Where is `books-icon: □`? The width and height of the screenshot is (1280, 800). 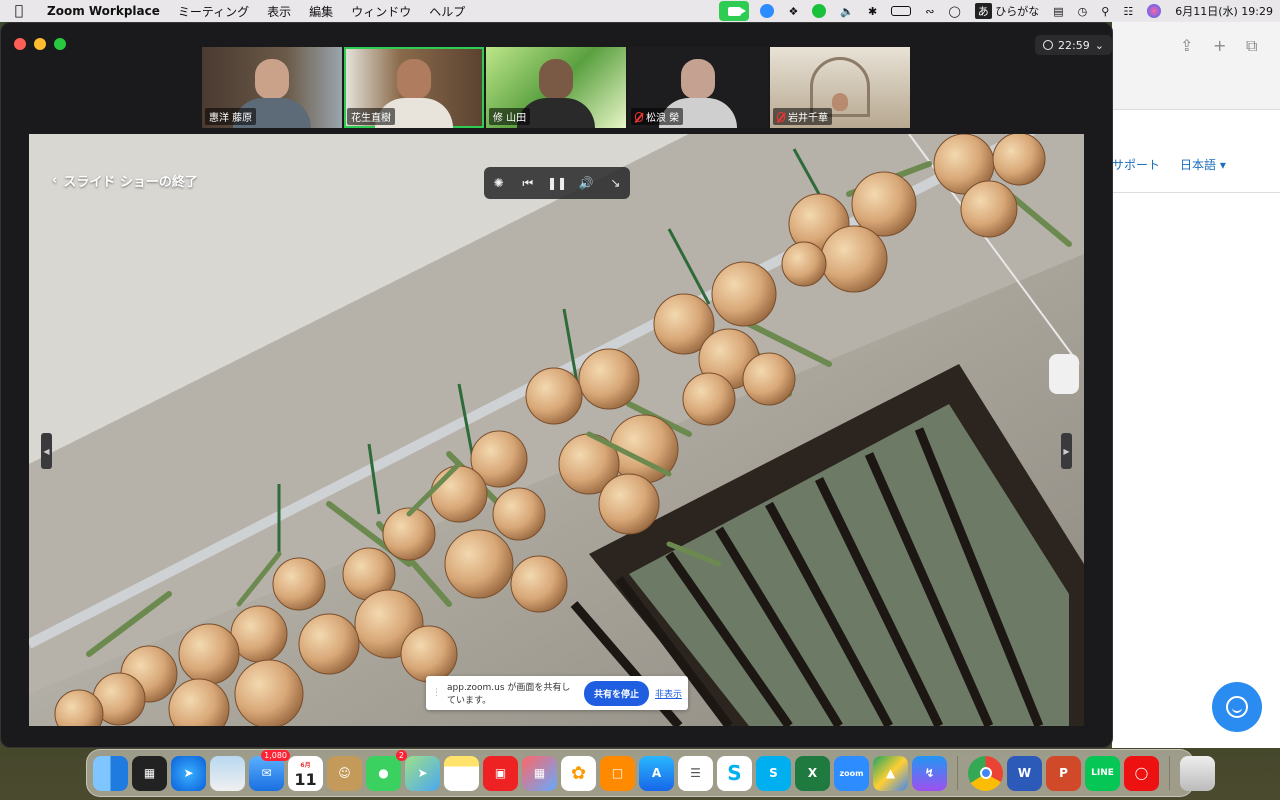 books-icon: □ is located at coordinates (617, 773).